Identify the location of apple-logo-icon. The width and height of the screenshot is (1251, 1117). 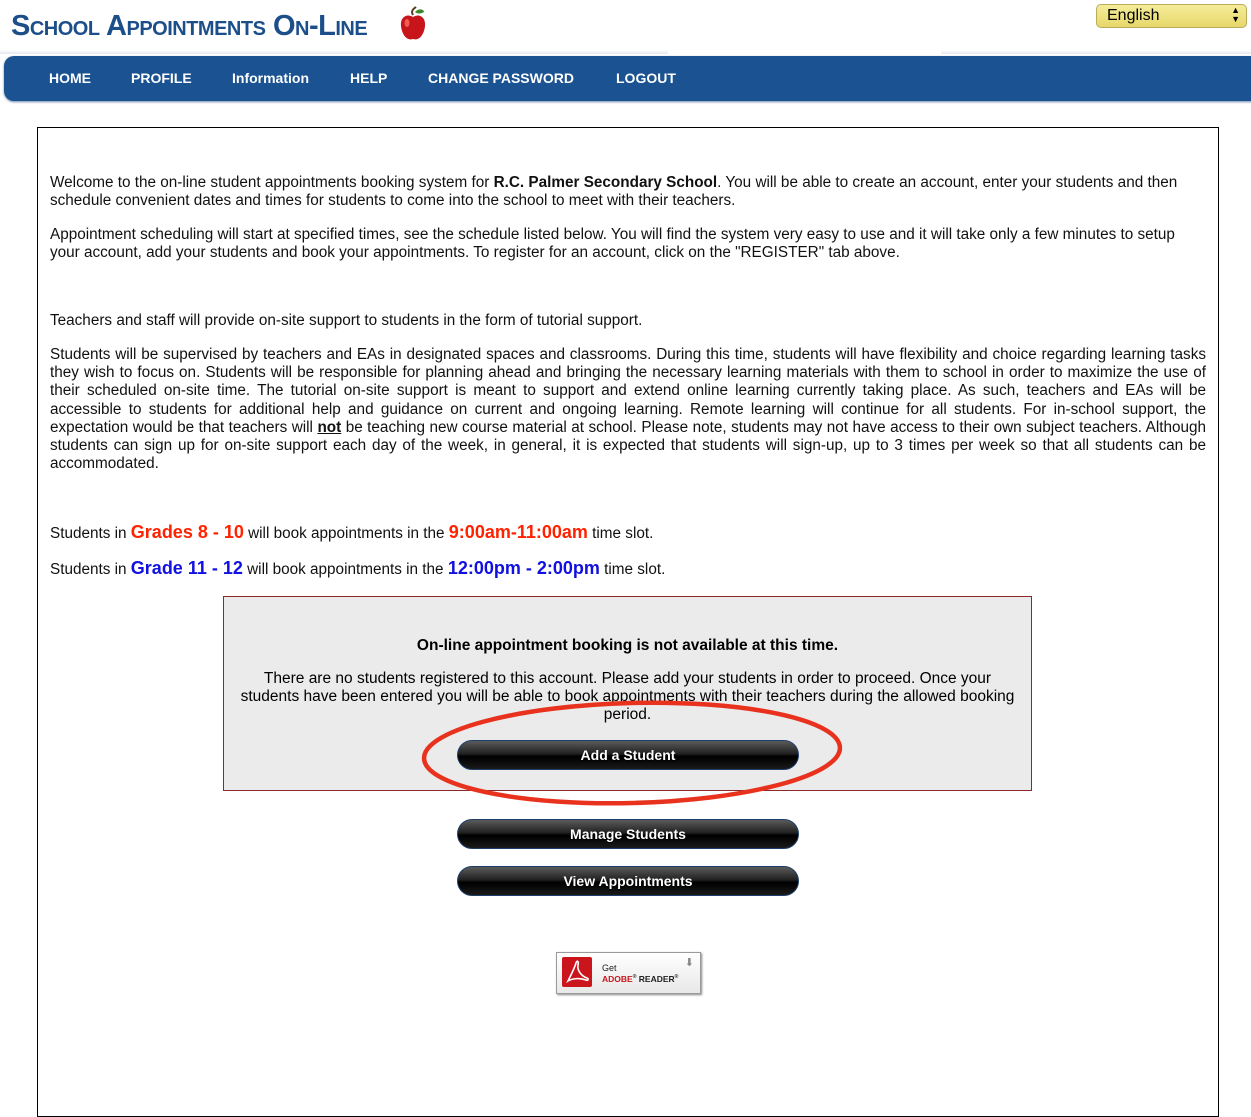
(413, 23).